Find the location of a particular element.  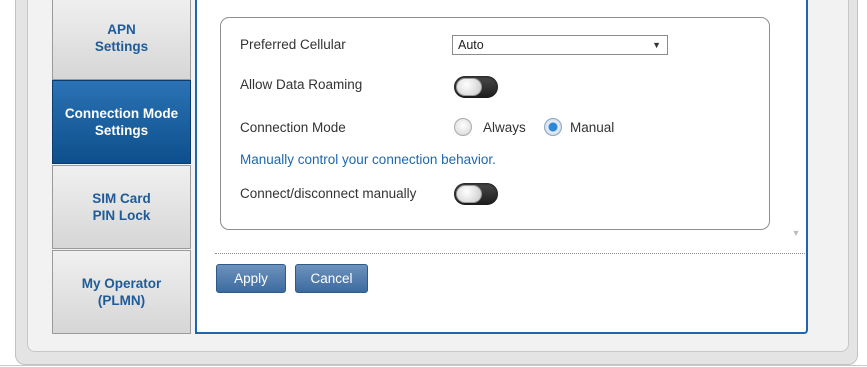

sidebar-item-connection-mode-settings: Connection Mode Settings is located at coordinates (121, 122).